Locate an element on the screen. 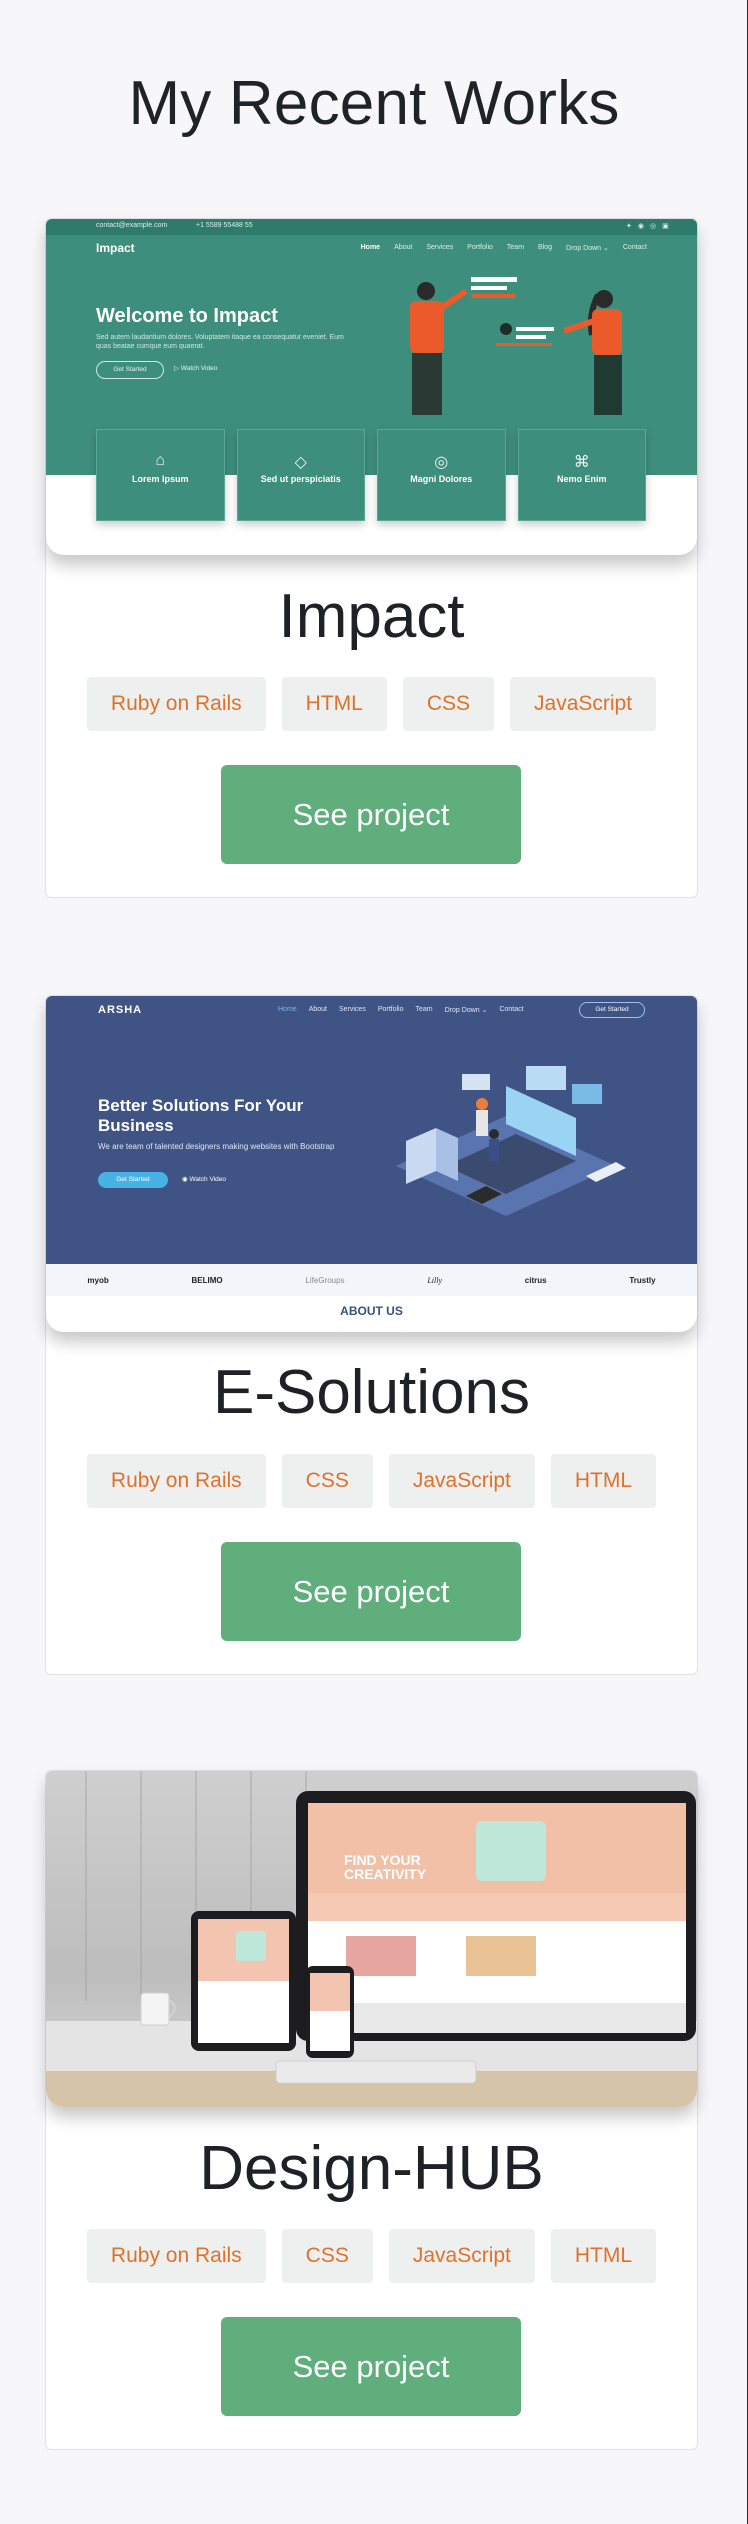 This screenshot has width=748, height=2524. preview-topbar-email: contact@example.com is located at coordinates (132, 225).